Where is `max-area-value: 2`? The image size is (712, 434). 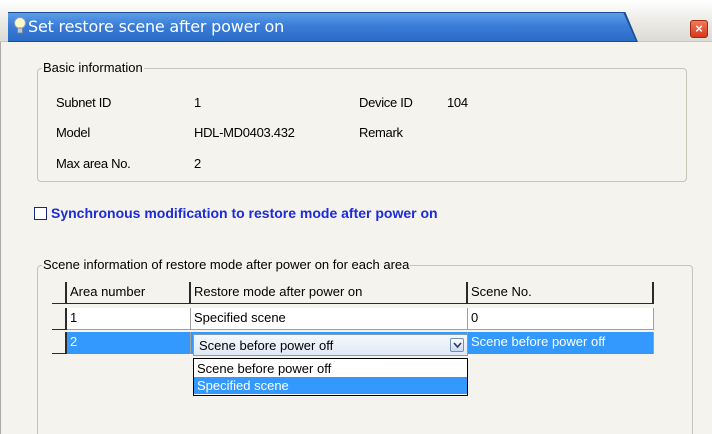
max-area-value: 2 is located at coordinates (197, 163).